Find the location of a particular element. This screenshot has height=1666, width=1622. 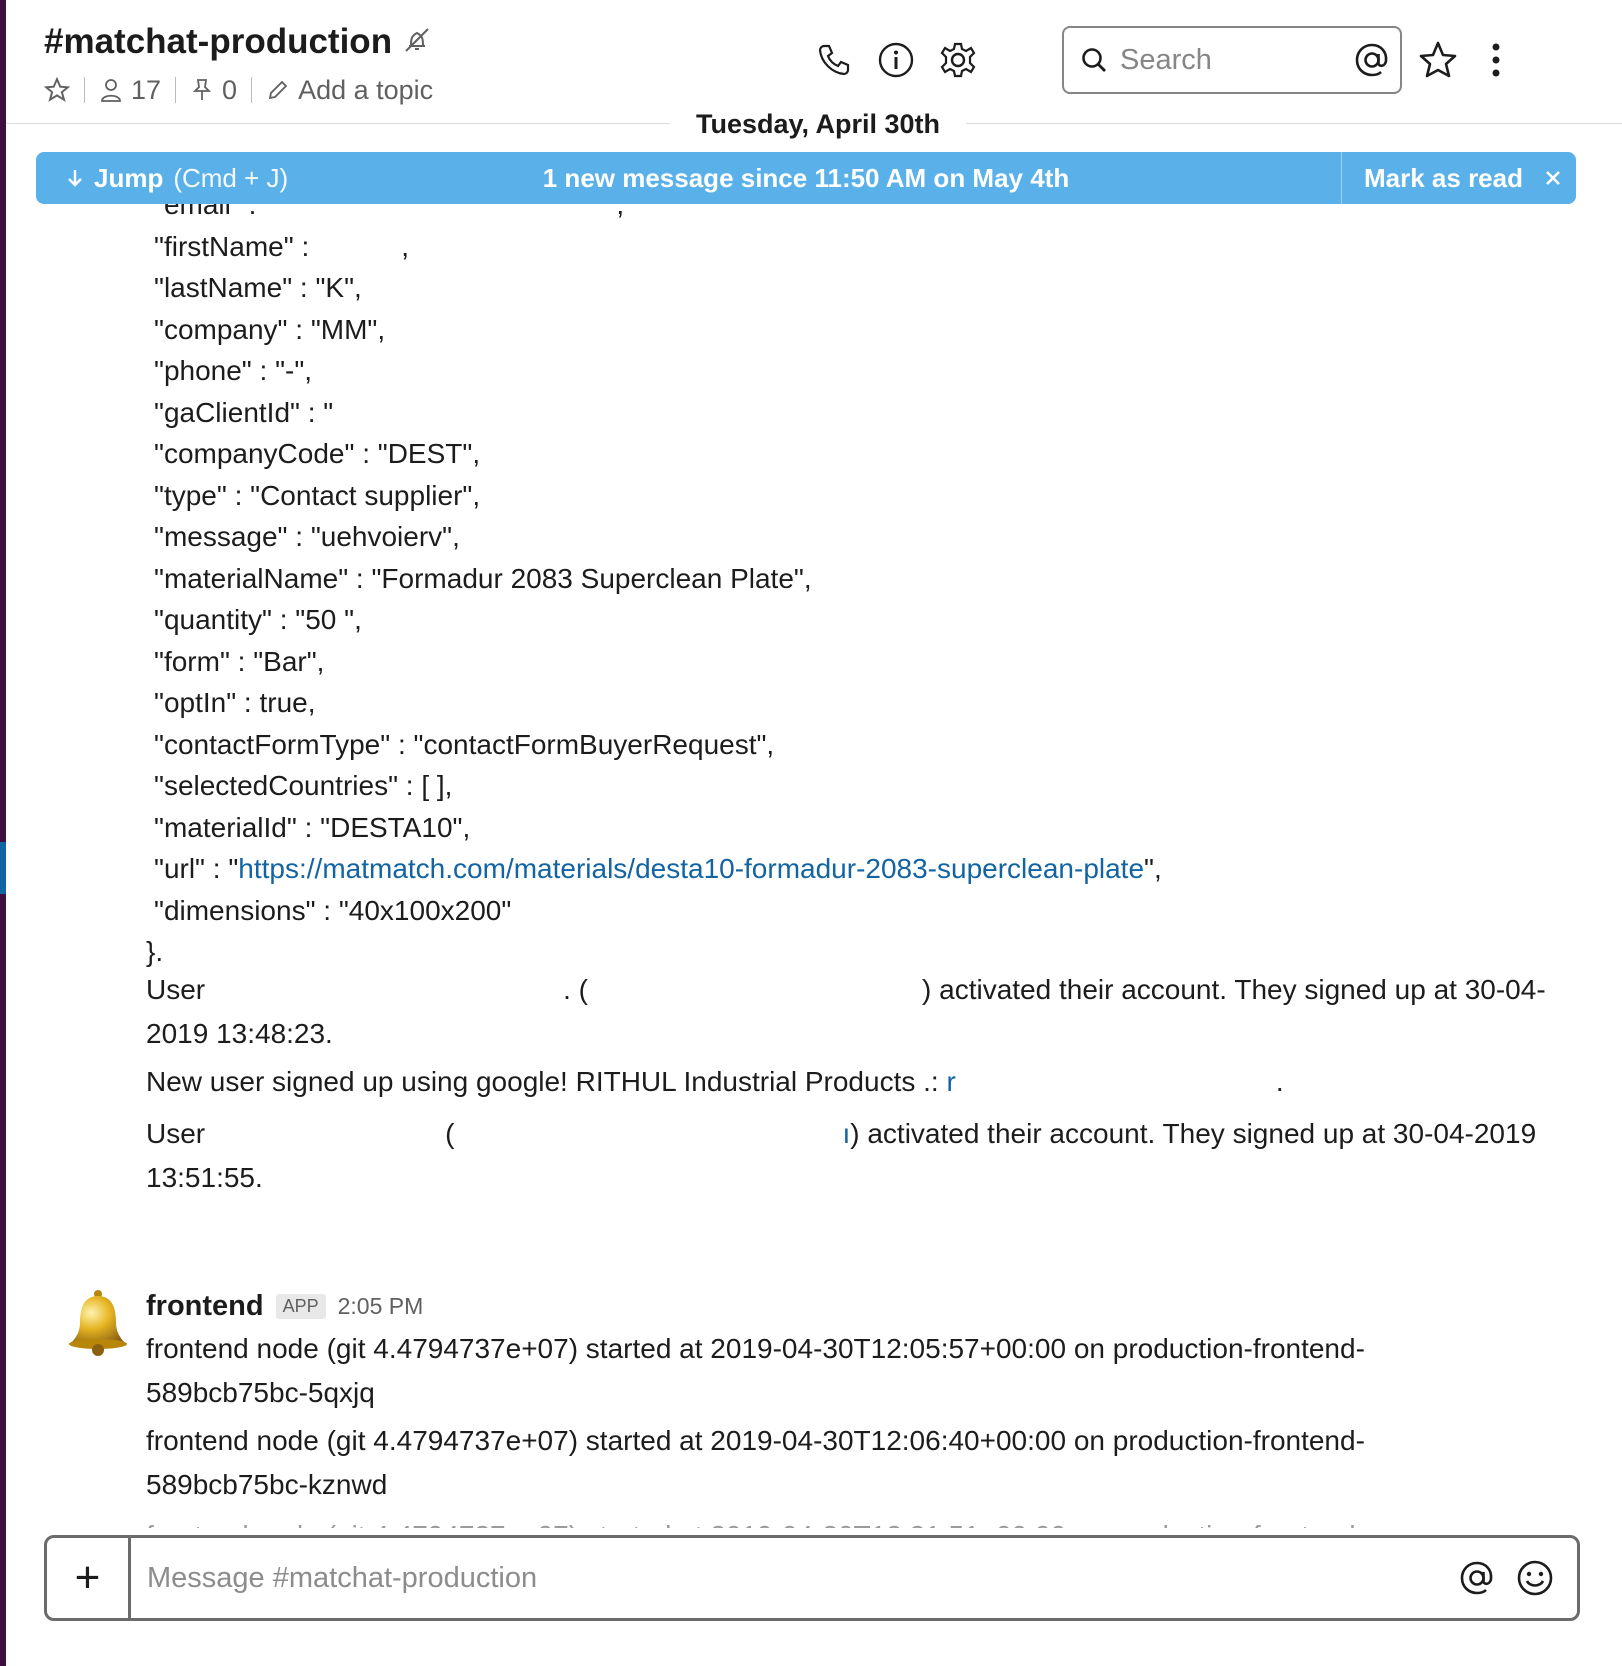

add-topic-label: Add a topic is located at coordinates (366, 89).